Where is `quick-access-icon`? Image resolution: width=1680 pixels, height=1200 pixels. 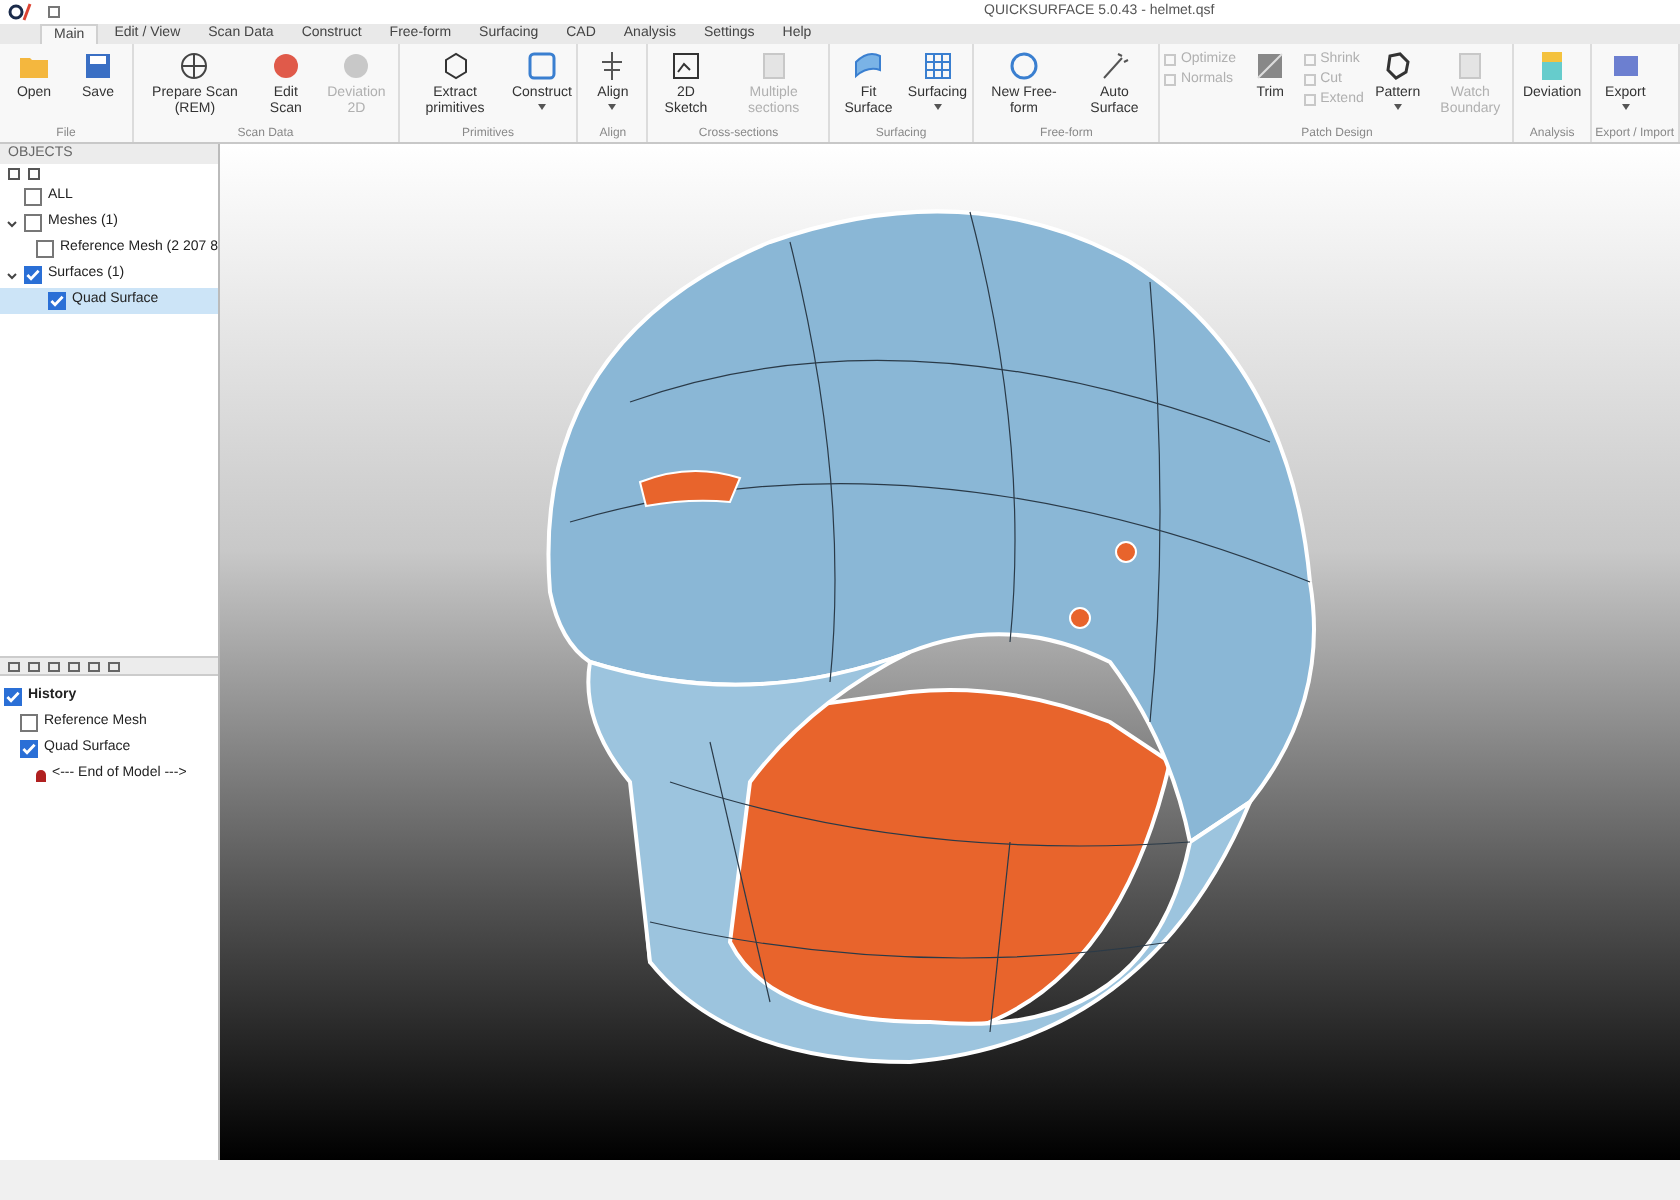
quick-access-icon is located at coordinates (54, 12).